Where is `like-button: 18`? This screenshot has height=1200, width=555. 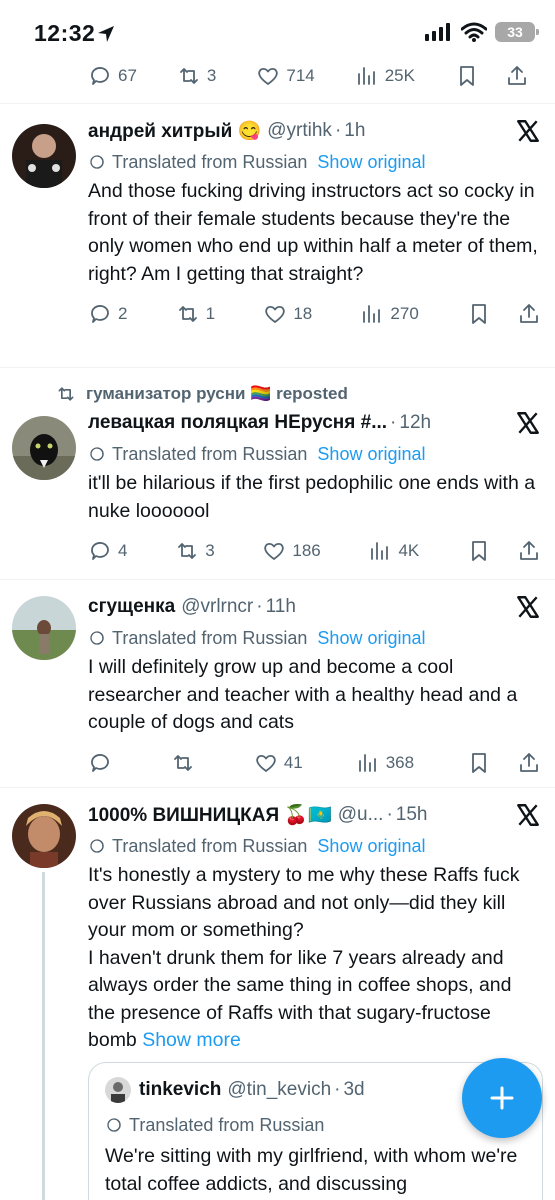
like-button: 18 is located at coordinates (287, 314).